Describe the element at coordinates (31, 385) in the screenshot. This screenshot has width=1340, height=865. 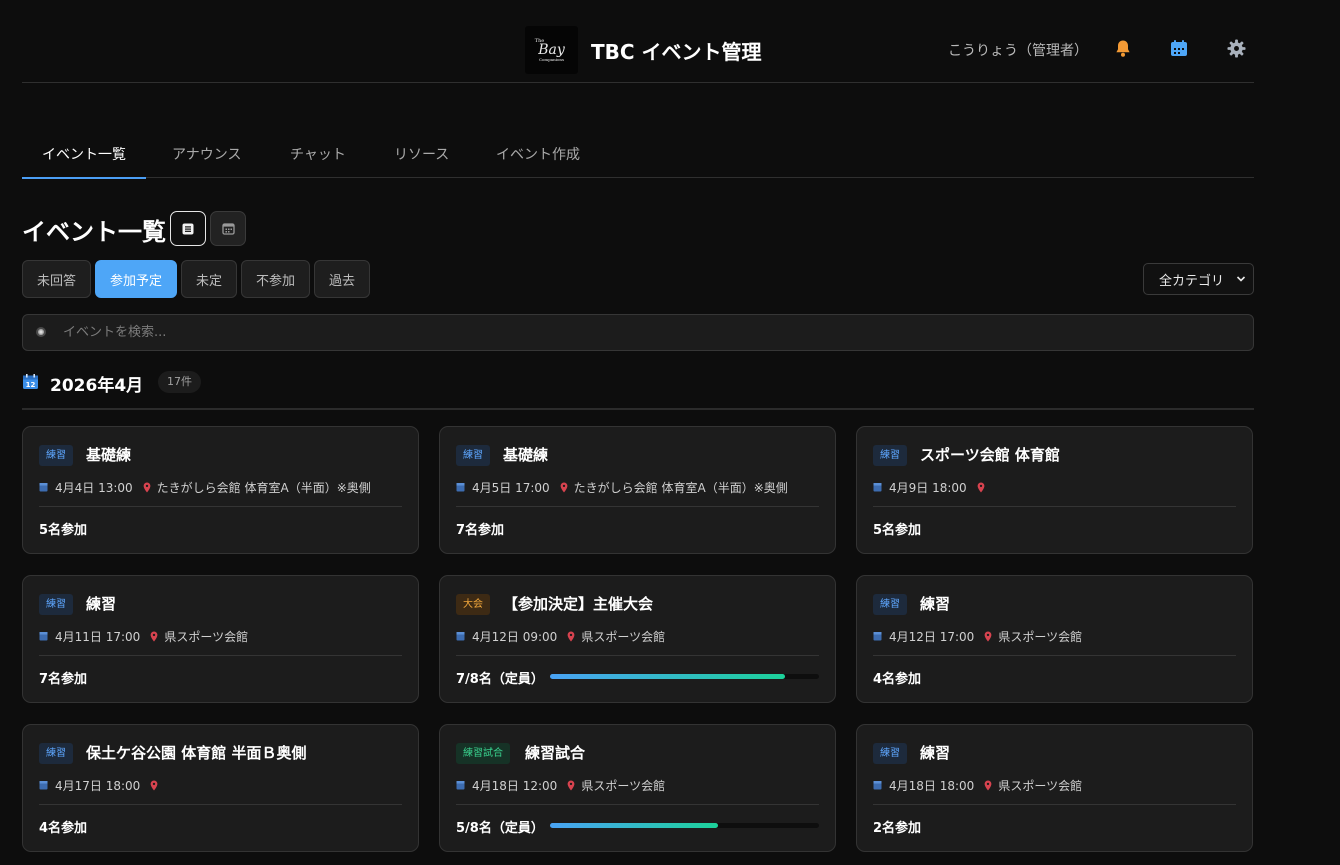
I see `svg-text: 12` at that location.